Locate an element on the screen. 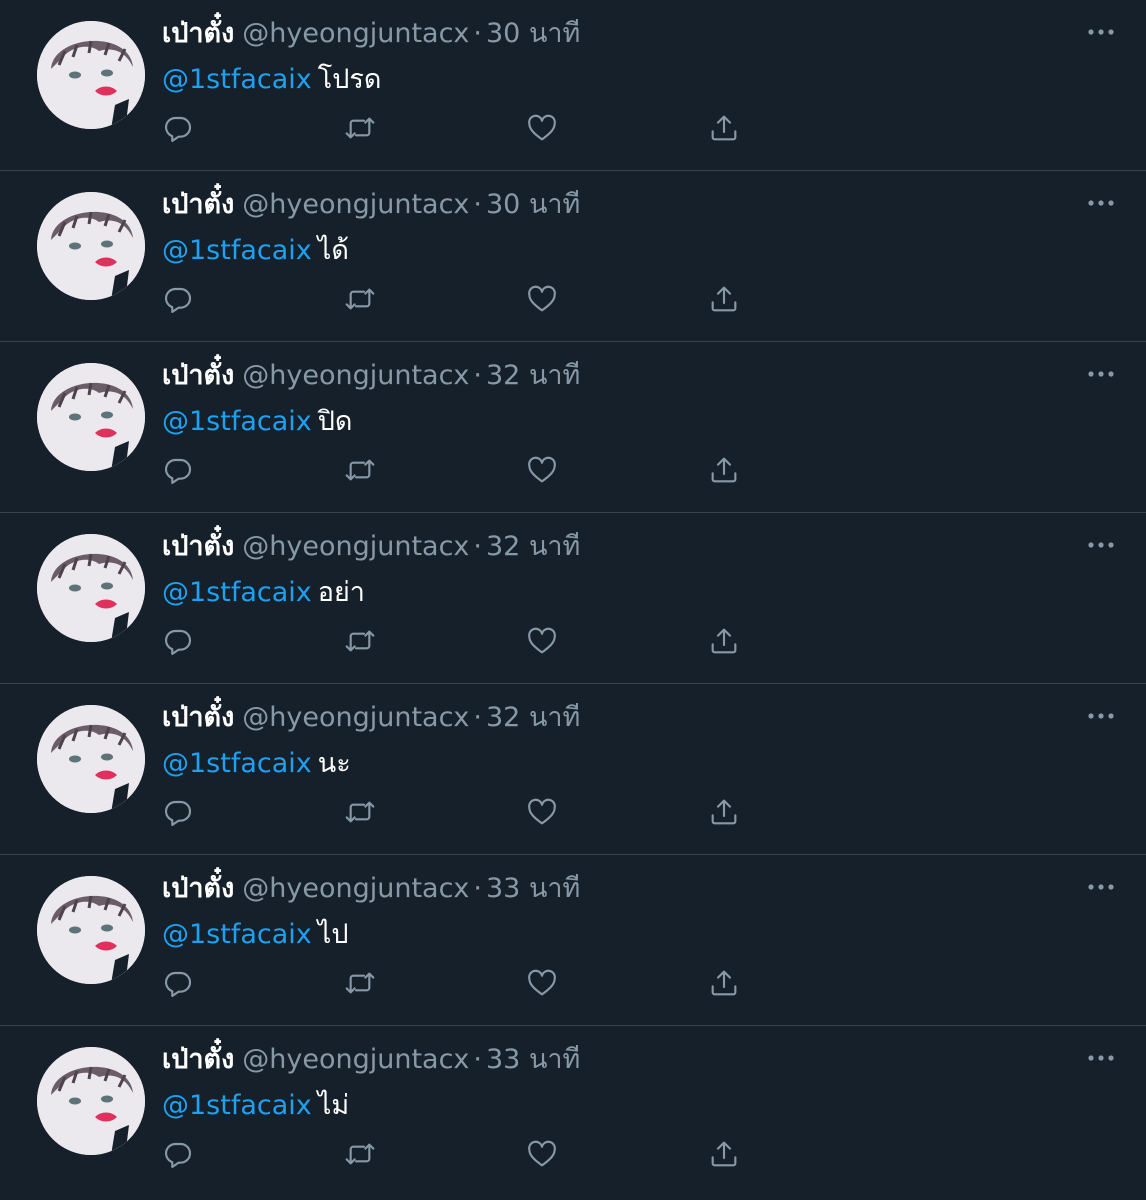  tweet-header: เป่าตั๋ง @hyeongjuntacx · 32 นาที is located at coordinates (371, 718).